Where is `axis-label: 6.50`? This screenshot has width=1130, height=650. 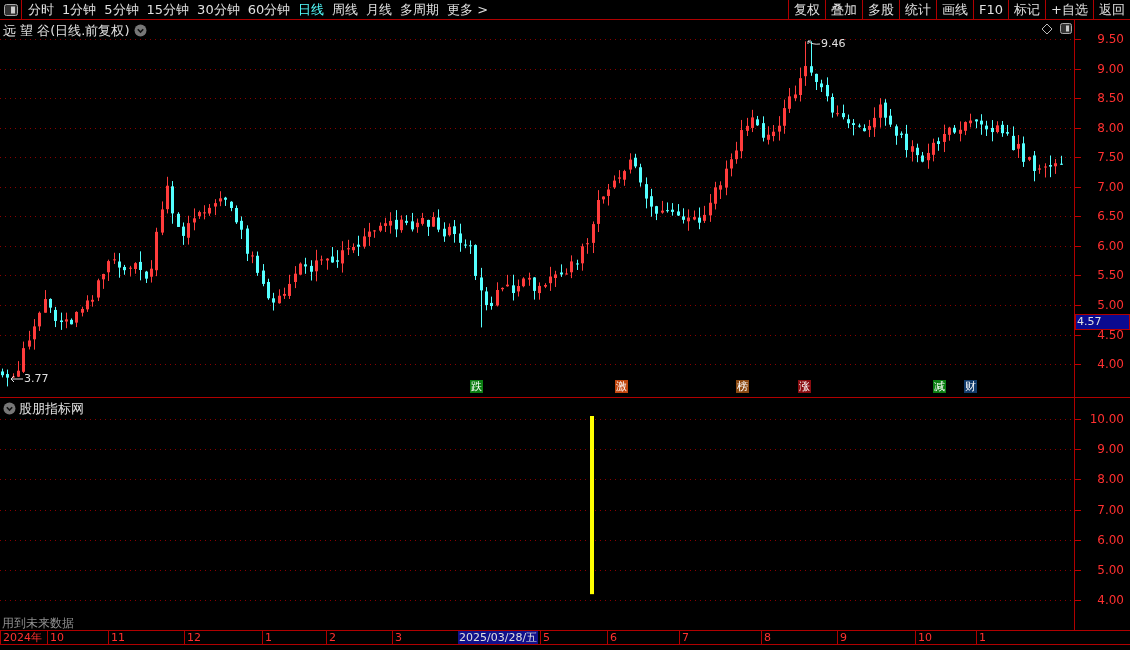 axis-label: 6.50 is located at coordinates (1110, 216).